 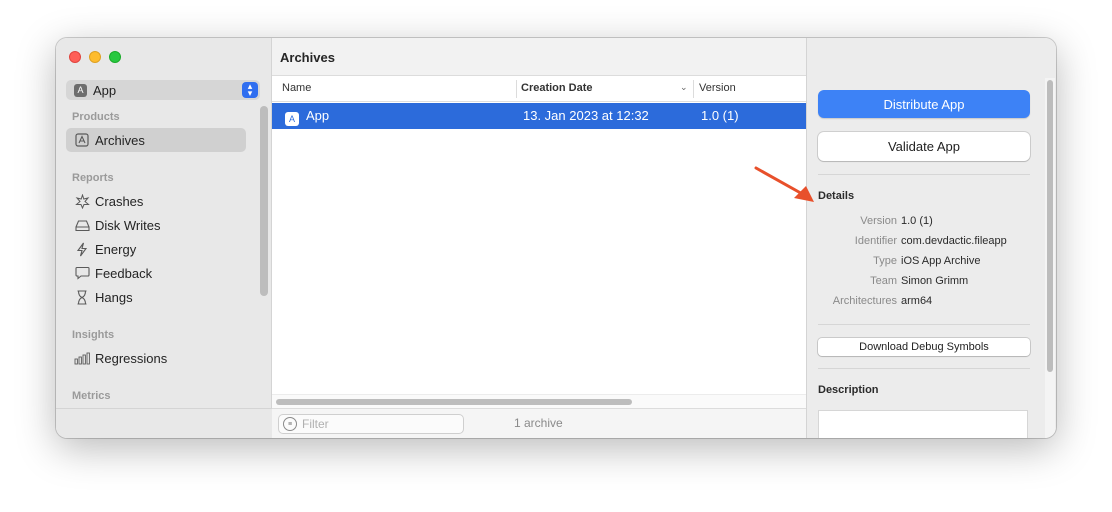 What do you see at coordinates (935, 281) in the screenshot?
I see `detail-value: Simon Grimm` at bounding box center [935, 281].